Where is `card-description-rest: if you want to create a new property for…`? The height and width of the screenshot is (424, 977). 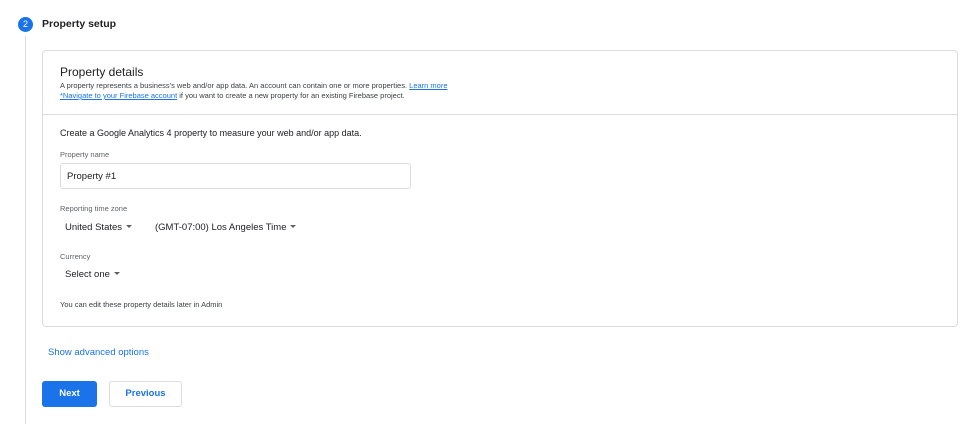
card-description-rest: if you want to create a new property for… is located at coordinates (291, 95).